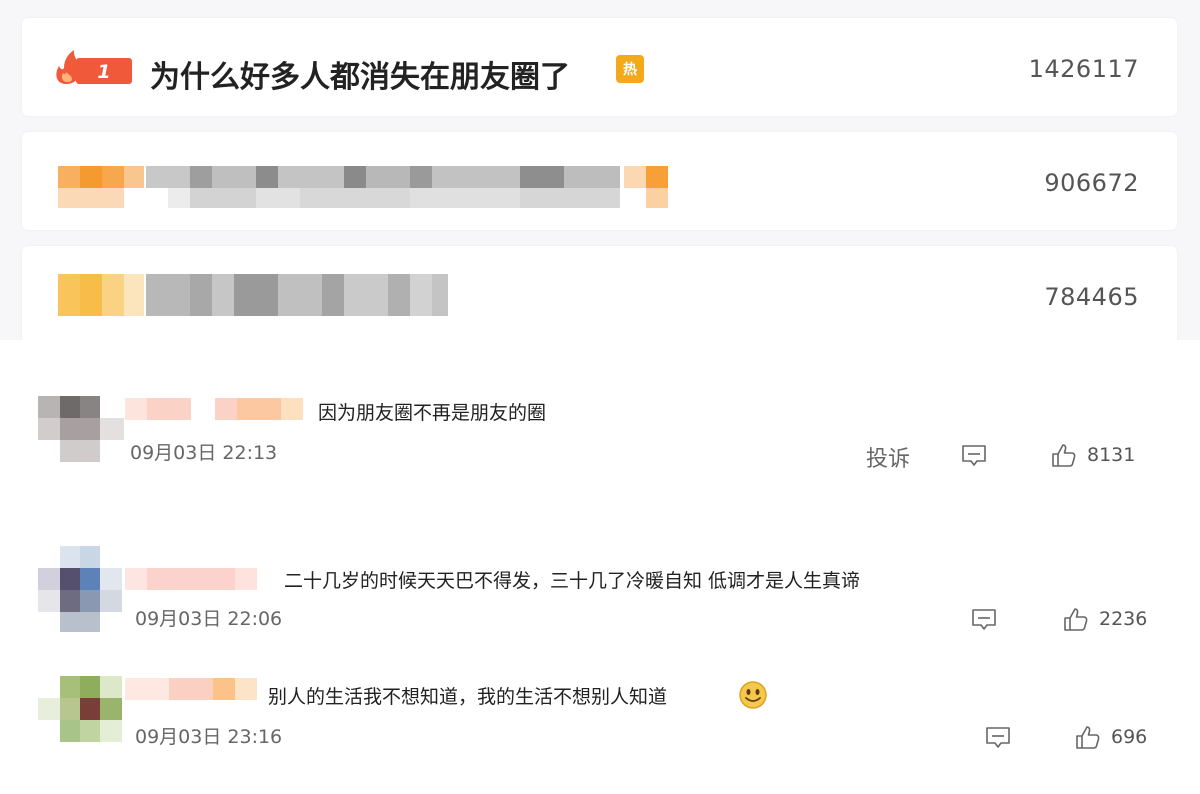 The height and width of the screenshot is (794, 1200). Describe the element at coordinates (599, 295) in the screenshot. I see `hot-search-item-3: 784465` at that location.